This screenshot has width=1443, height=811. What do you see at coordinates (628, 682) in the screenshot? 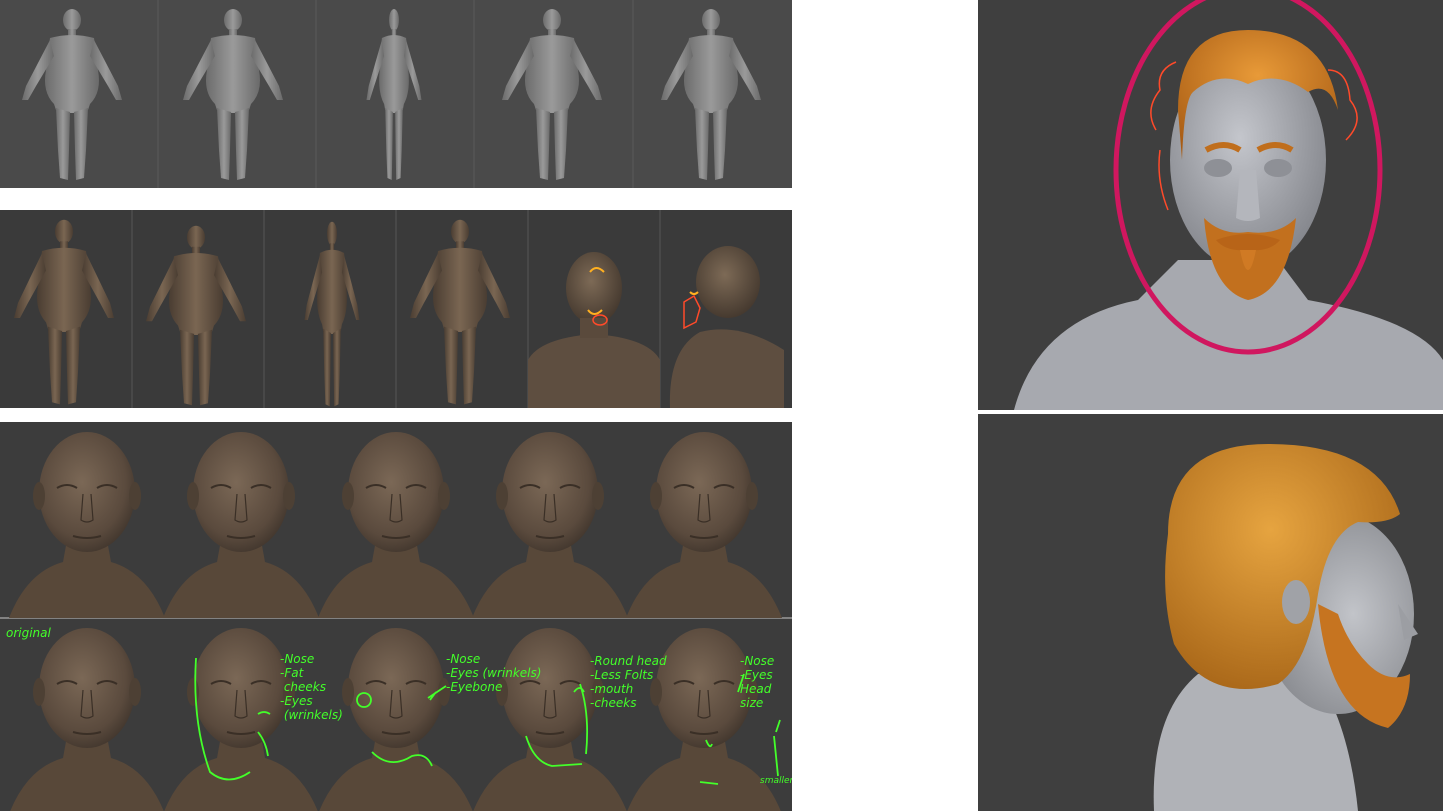
I see `annotation-note-4: -Round head -Less Folts -mouth -cheeks` at bounding box center [628, 682].